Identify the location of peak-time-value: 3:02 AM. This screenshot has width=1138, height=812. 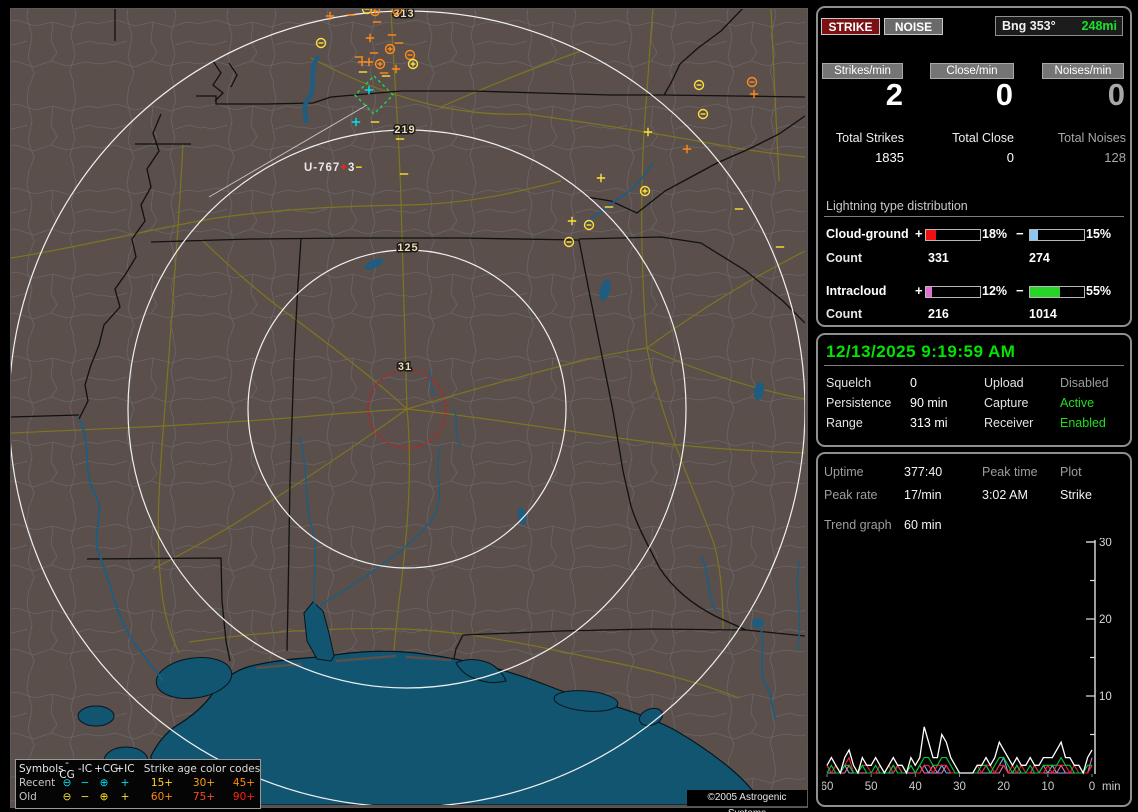
(1005, 495).